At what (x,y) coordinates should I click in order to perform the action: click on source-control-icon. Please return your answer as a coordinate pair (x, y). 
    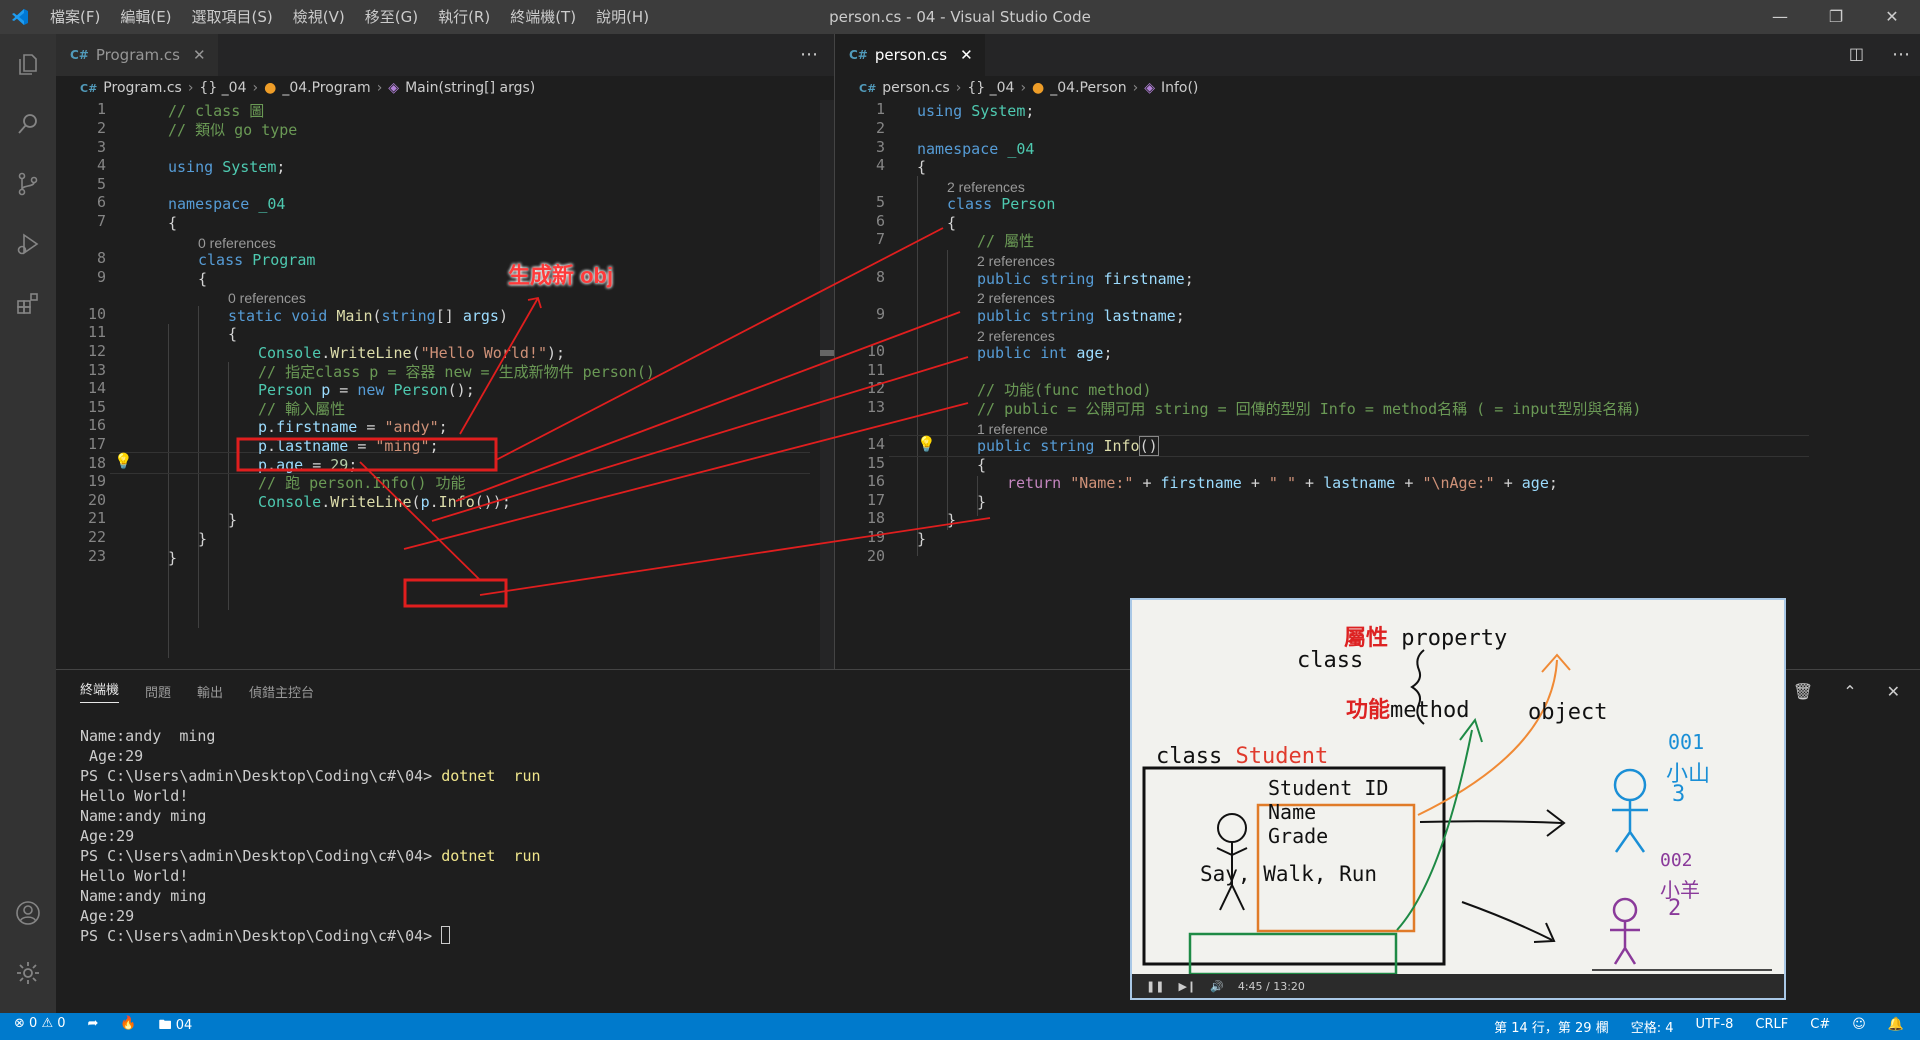
    Looking at the image, I should click on (28, 184).